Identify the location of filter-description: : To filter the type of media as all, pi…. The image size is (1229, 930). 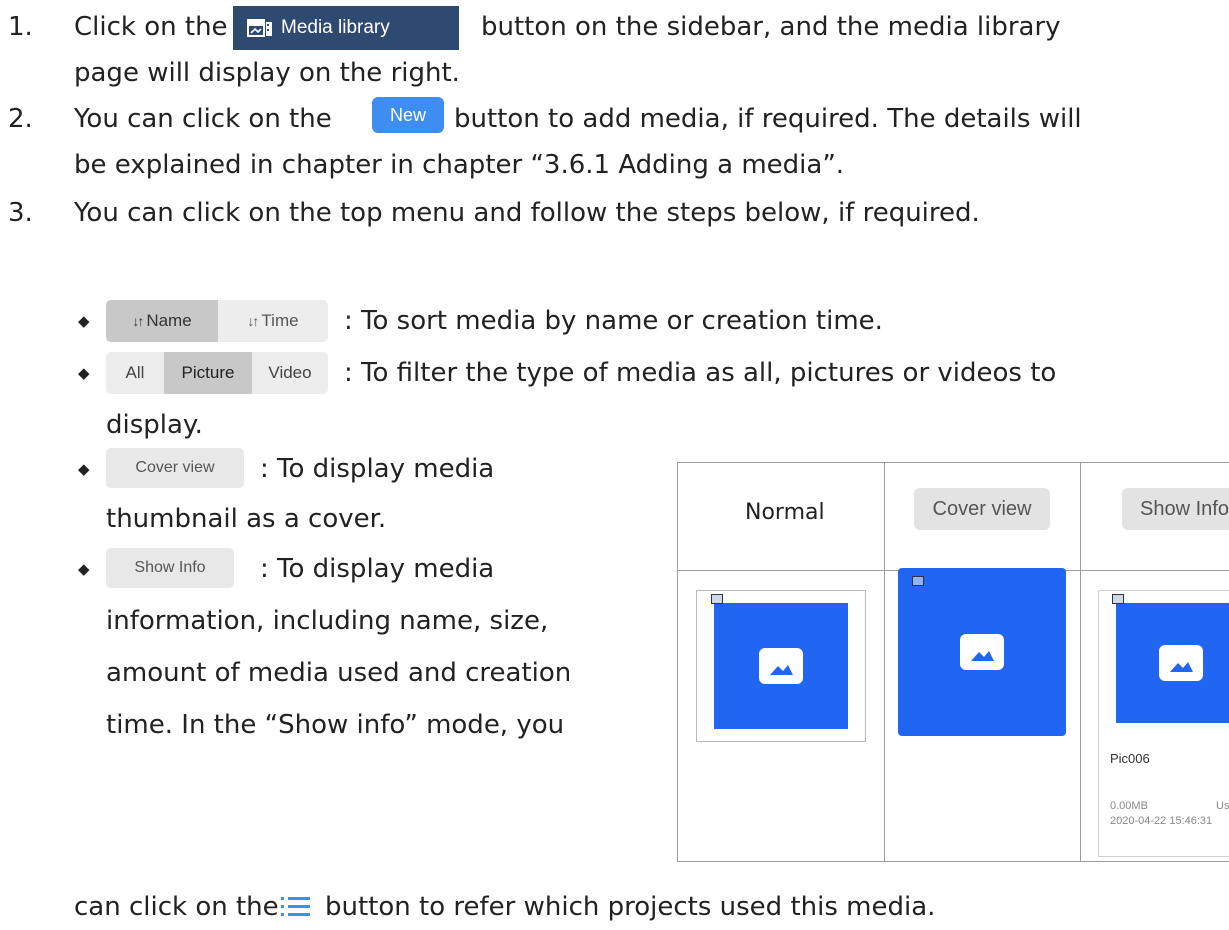
(700, 373).